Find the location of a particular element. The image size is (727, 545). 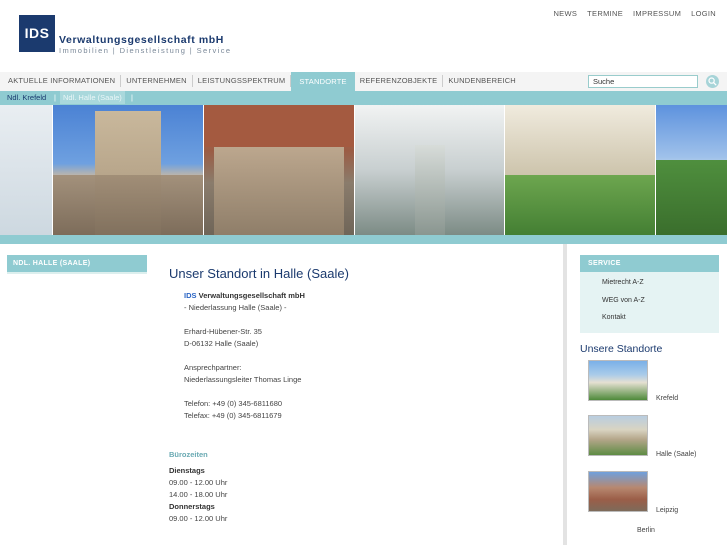

hours-time: 14.00 - 18.00 Uhr is located at coordinates (198, 494).